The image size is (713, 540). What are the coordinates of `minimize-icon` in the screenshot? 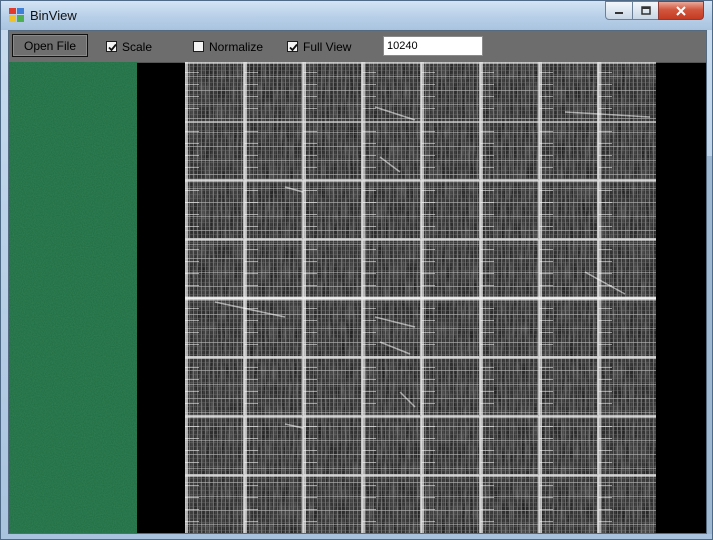 It's located at (619, 12).